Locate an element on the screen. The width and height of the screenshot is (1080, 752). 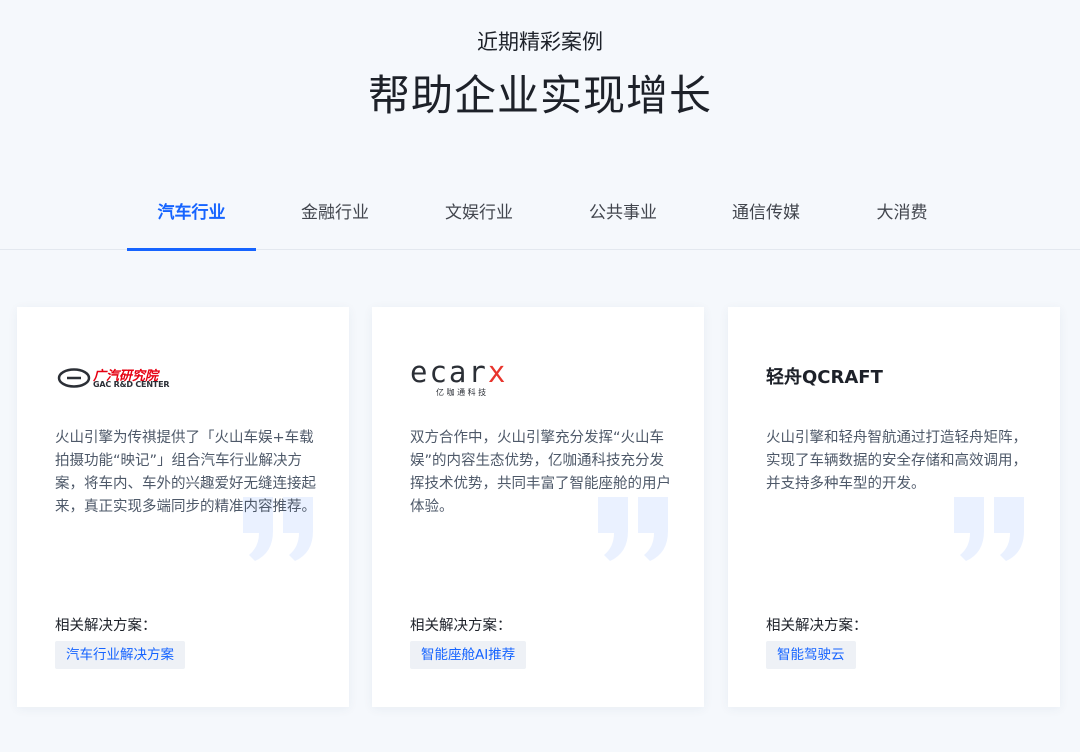
qcraft-logo: 轻舟QCRAFT is located at coordinates (836, 379).